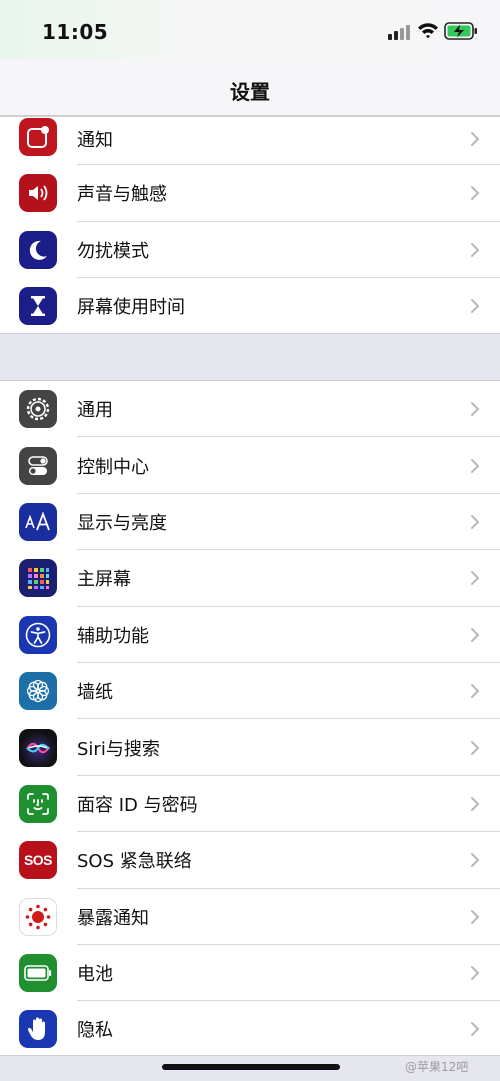 The width and height of the screenshot is (500, 1081). What do you see at coordinates (113, 918) in the screenshot?
I see `row-label: 暴露通知` at bounding box center [113, 918].